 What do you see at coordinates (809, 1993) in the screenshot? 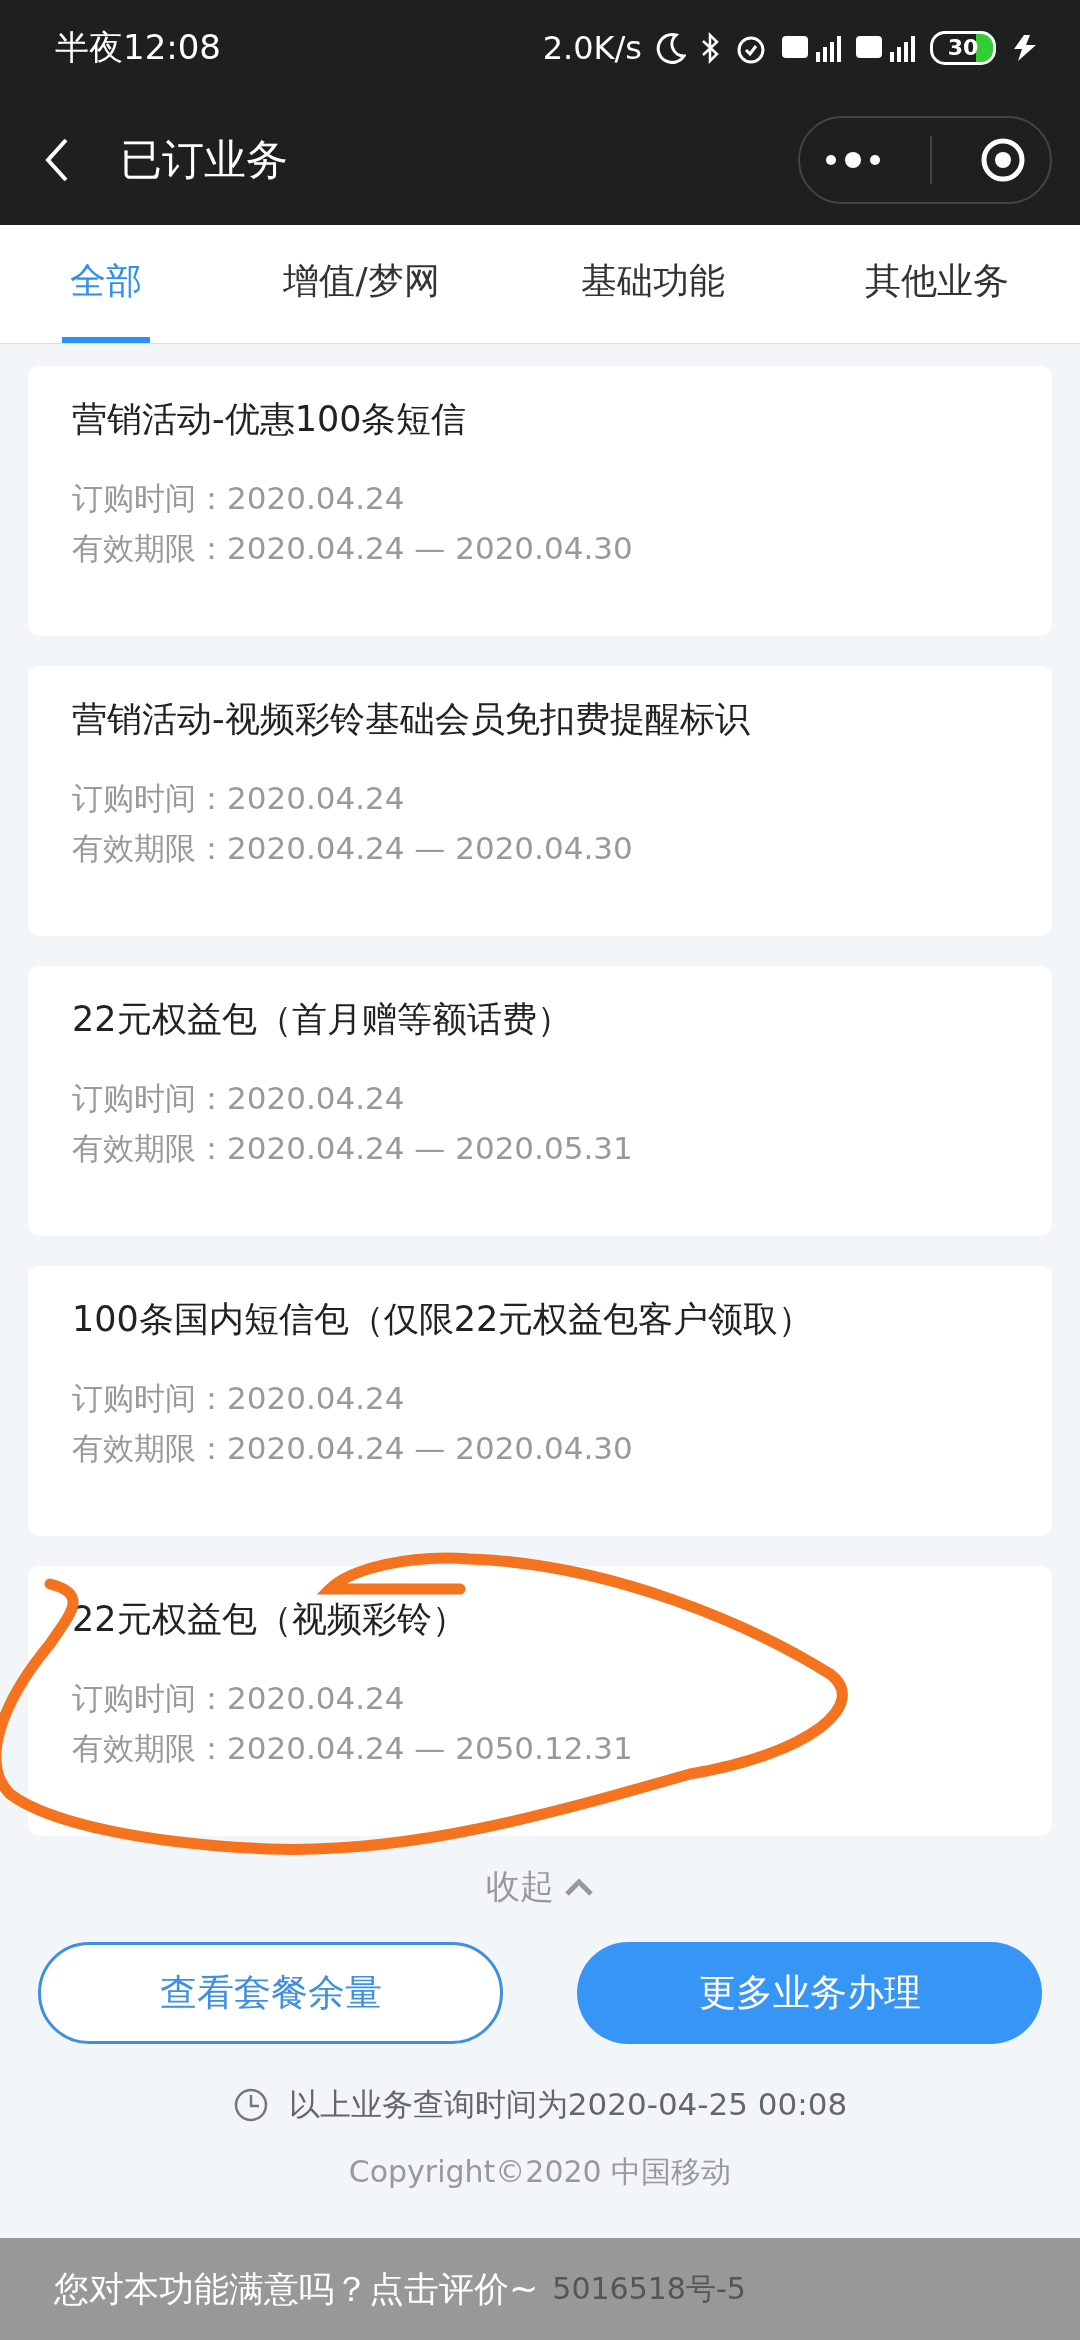
I see `more-services-button: 更多业务办理` at bounding box center [809, 1993].